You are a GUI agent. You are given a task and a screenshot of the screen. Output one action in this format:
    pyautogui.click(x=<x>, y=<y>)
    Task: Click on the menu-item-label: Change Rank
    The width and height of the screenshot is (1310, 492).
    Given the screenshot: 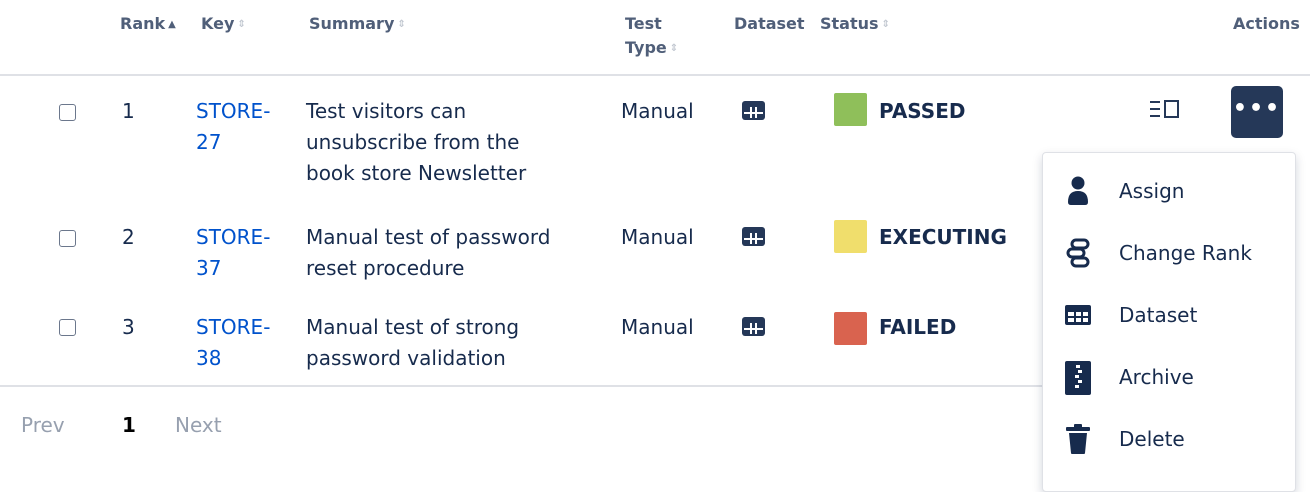 What is the action you would take?
    pyautogui.click(x=1185, y=253)
    